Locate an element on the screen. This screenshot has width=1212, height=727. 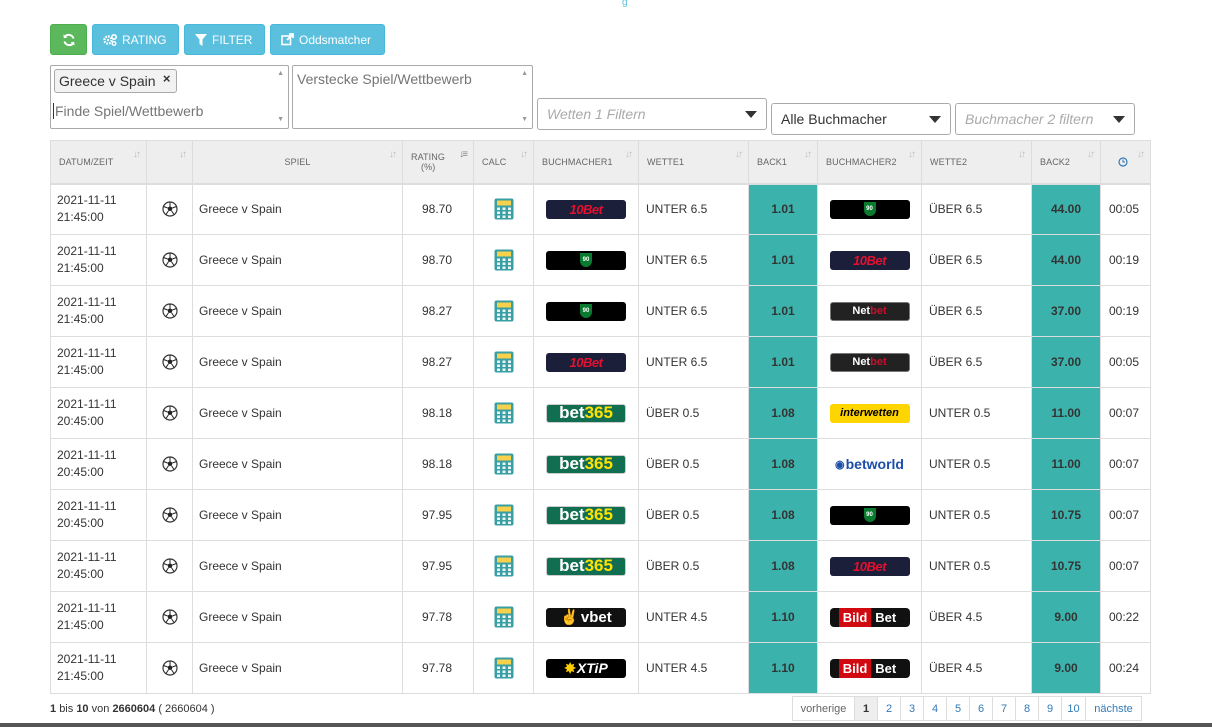
pagination-info: 1 bis 10 von 2660604 ( 2660604 ) is located at coordinates (132, 709).